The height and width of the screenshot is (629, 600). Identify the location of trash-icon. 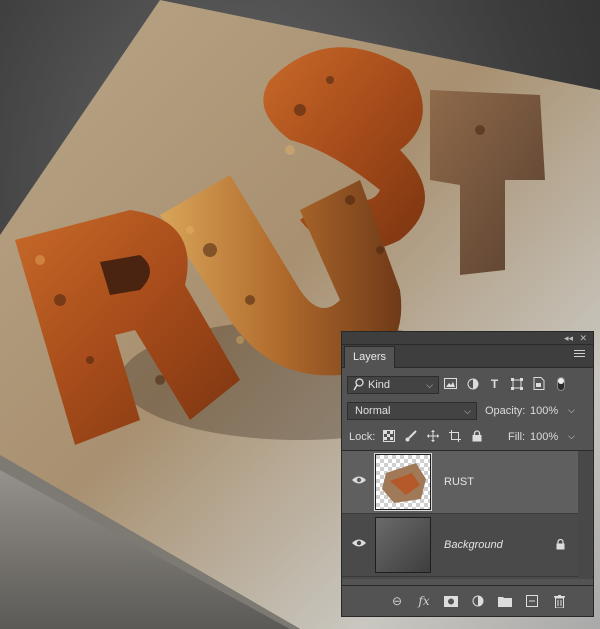
(559, 601).